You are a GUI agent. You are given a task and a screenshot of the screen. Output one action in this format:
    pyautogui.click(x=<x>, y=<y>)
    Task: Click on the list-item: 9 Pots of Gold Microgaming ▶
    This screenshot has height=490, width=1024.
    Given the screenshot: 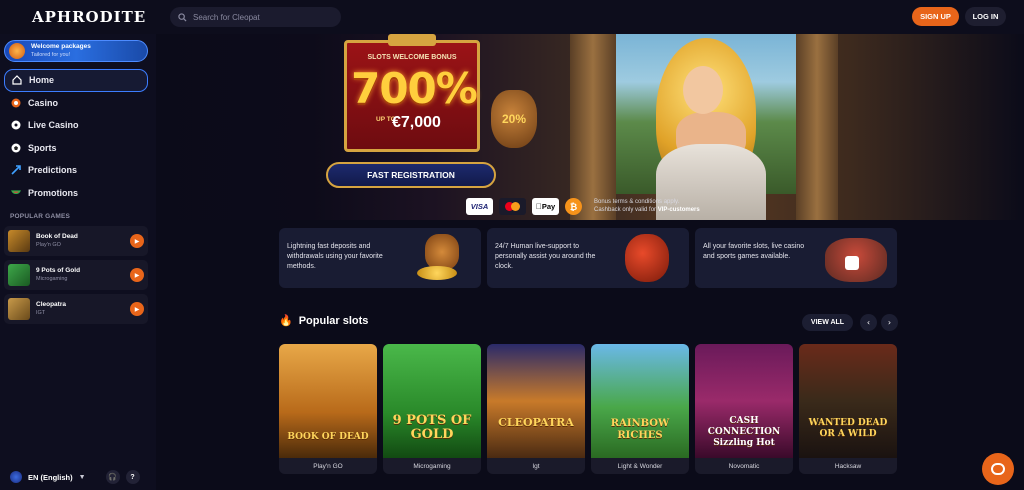 What is the action you would take?
    pyautogui.click(x=76, y=275)
    